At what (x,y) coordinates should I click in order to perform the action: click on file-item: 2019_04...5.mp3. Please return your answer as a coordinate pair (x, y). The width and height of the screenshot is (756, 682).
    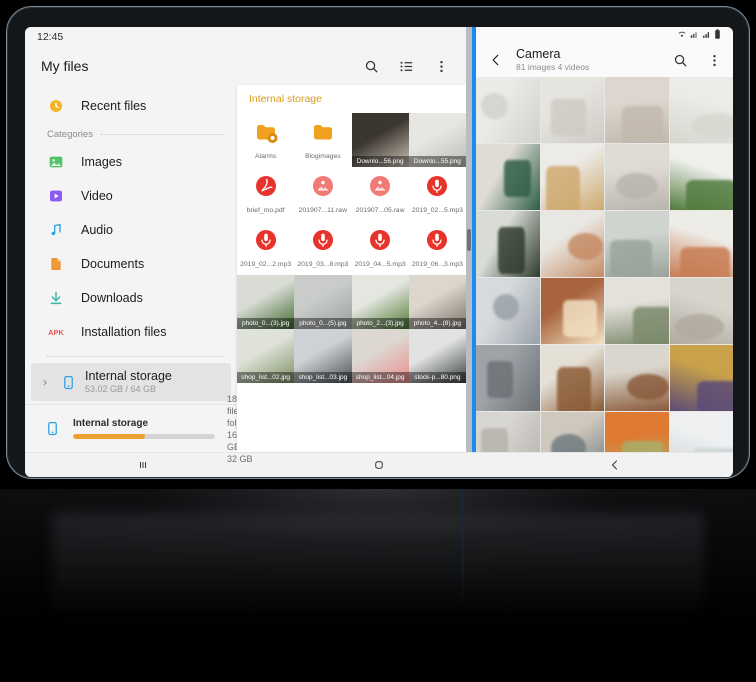
    Looking at the image, I should click on (380, 248).